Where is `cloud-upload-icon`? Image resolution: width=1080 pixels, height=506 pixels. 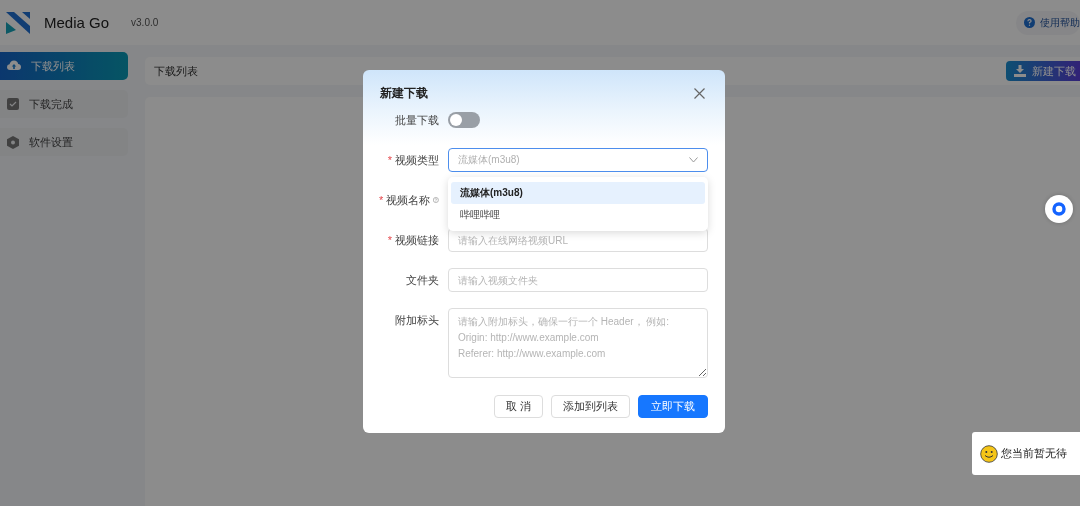
cloud-upload-icon is located at coordinates (14, 66).